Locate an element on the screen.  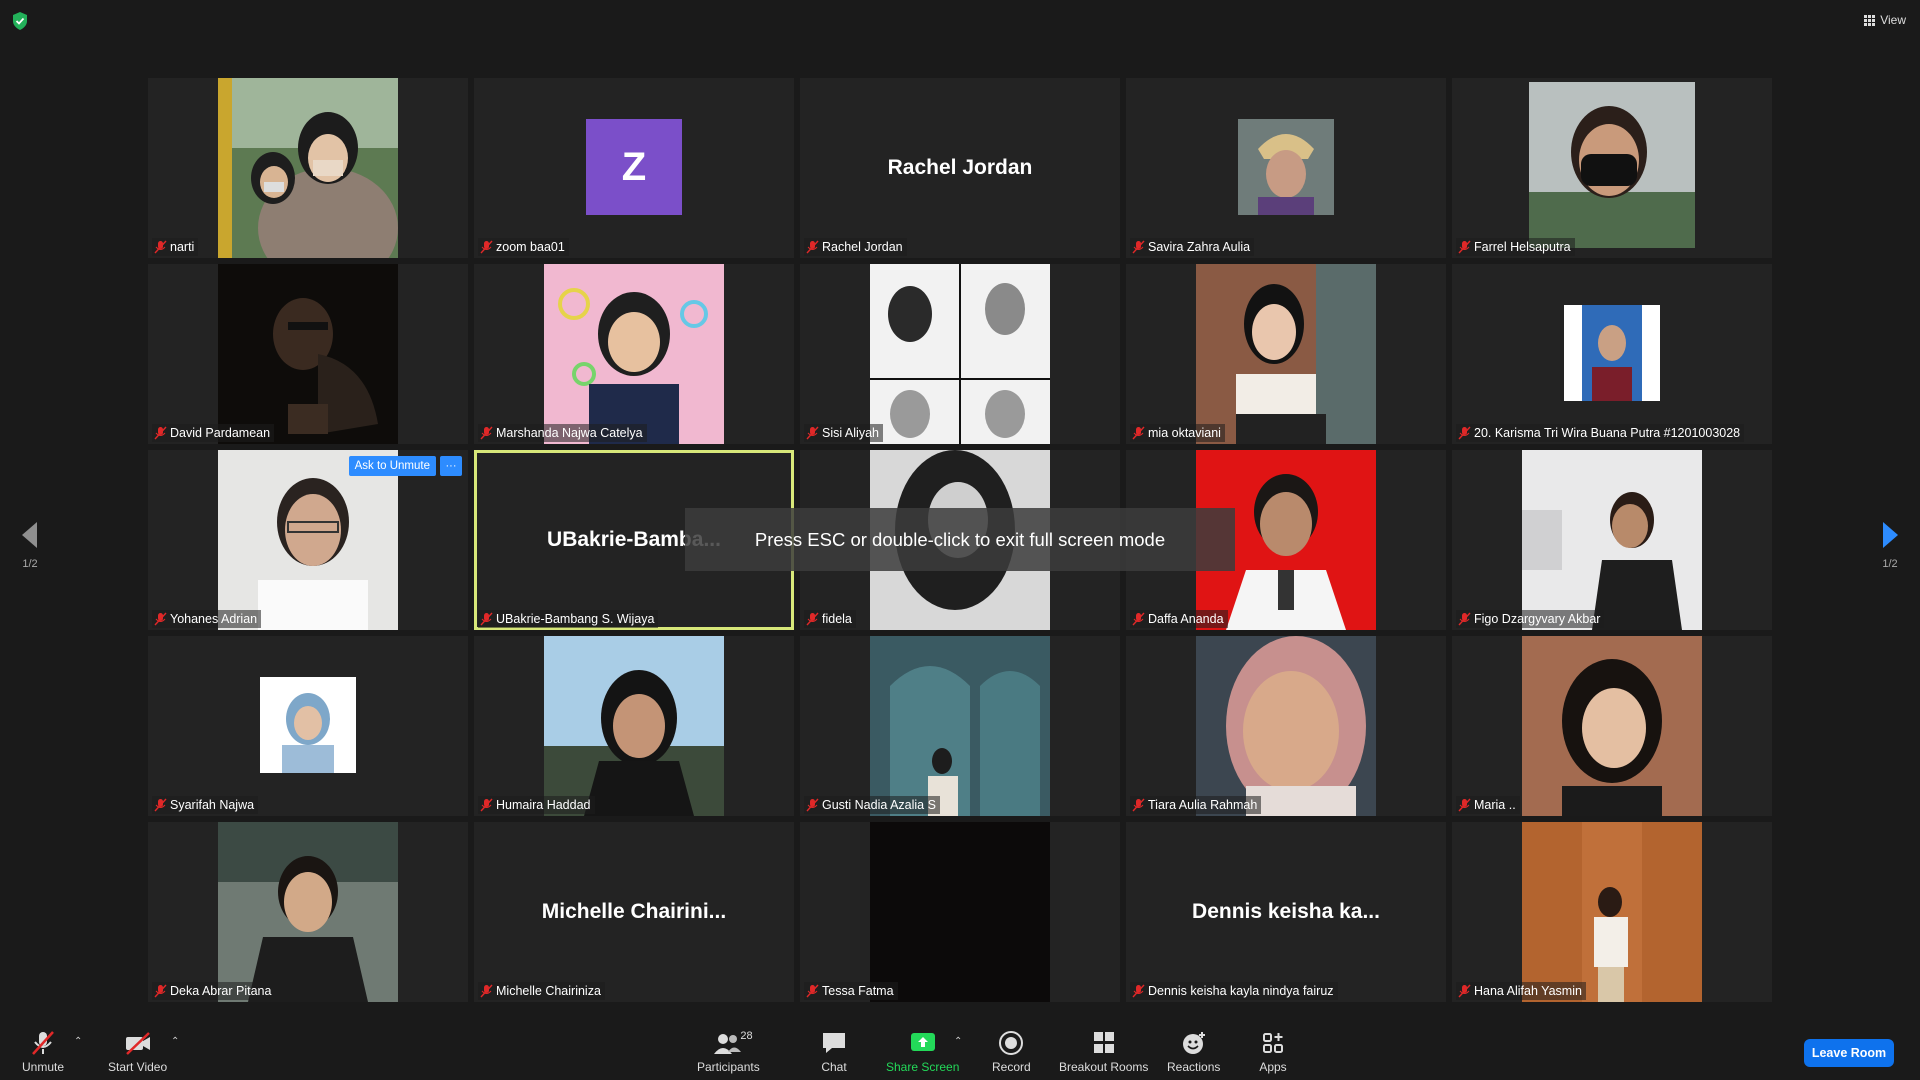
share-options-caret: ⌃ is located at coordinates (958, 1041).